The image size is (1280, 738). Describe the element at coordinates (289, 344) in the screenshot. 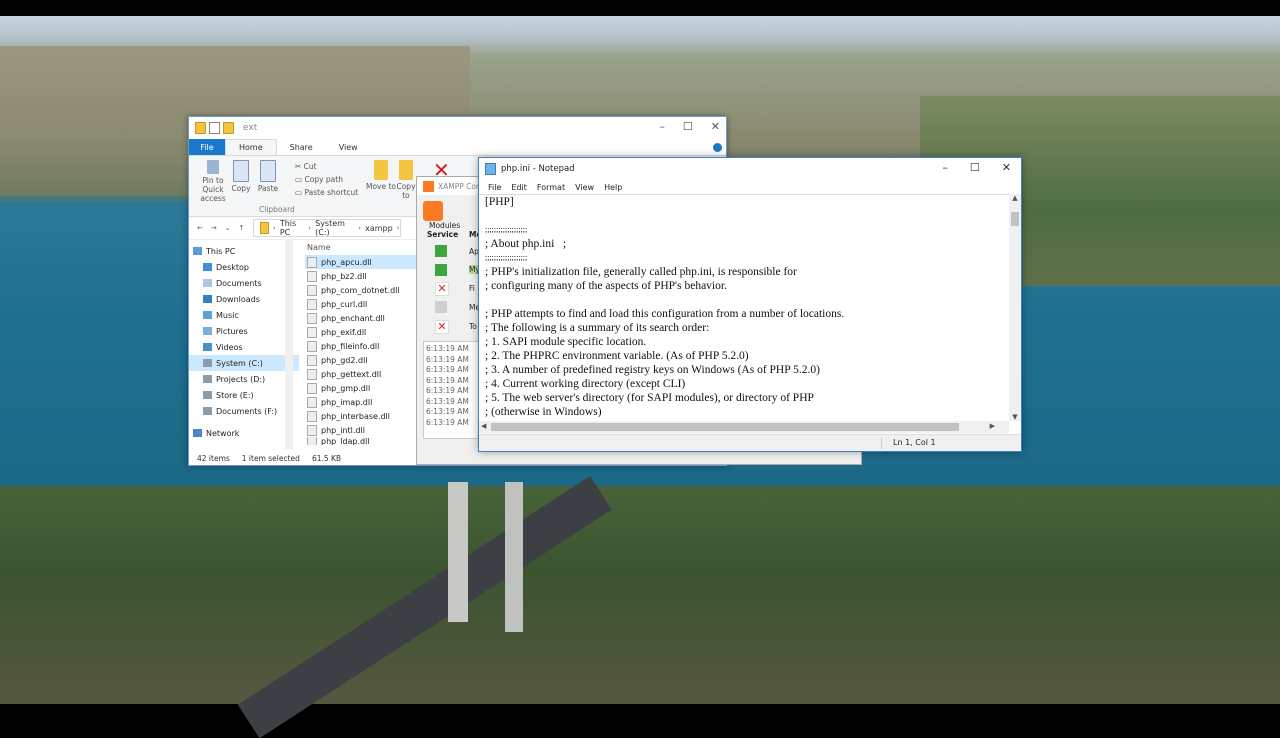

I see `navigation-scrollbar` at that location.